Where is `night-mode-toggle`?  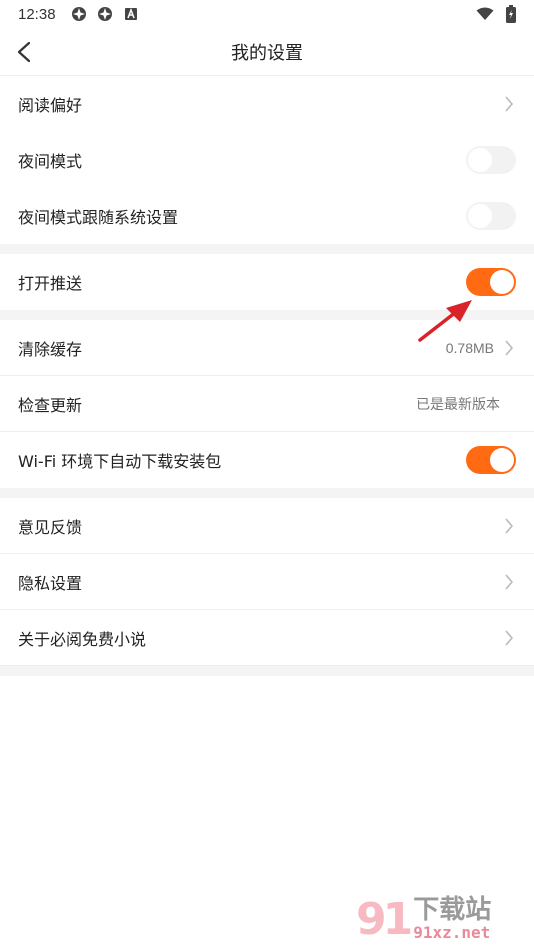 night-mode-toggle is located at coordinates (491, 160).